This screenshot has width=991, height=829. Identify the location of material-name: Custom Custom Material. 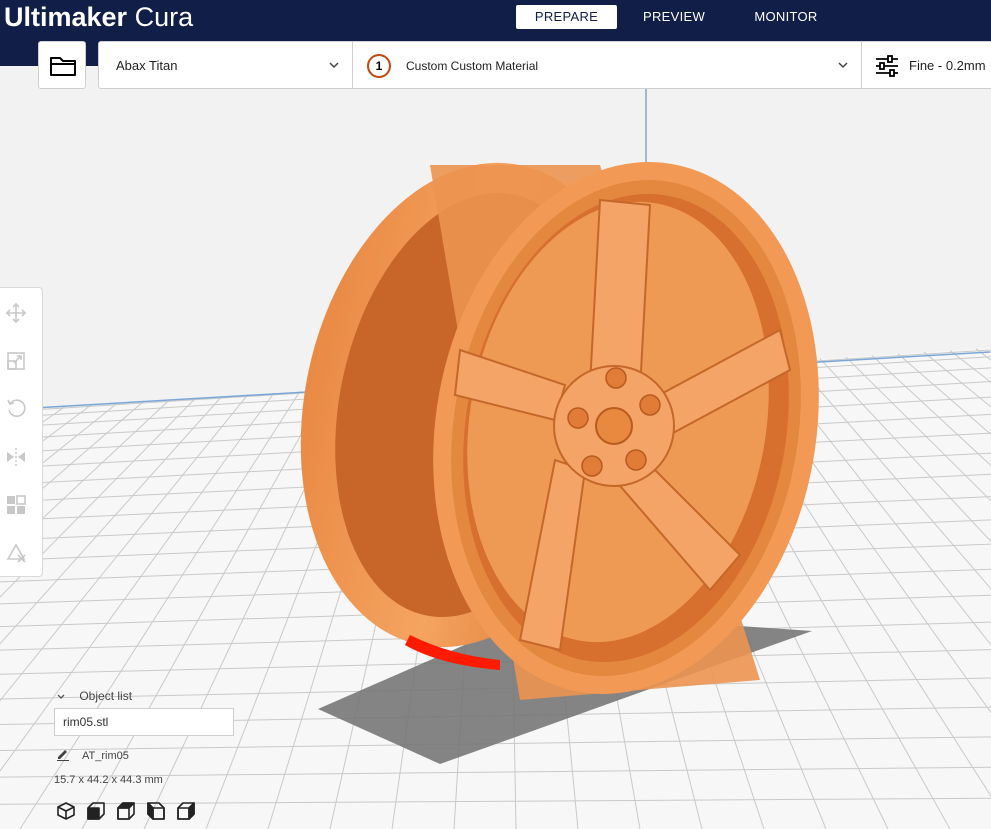
(472, 66).